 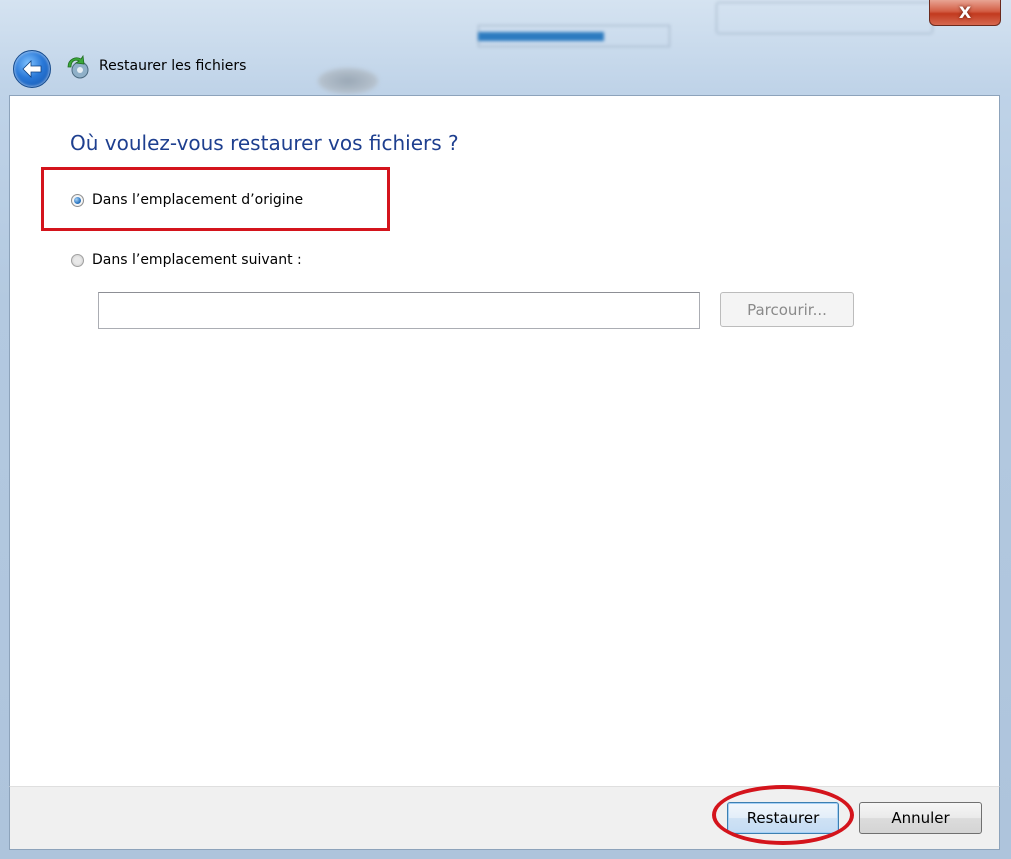 What do you see at coordinates (399, 310) in the screenshot?
I see `location-path-input` at bounding box center [399, 310].